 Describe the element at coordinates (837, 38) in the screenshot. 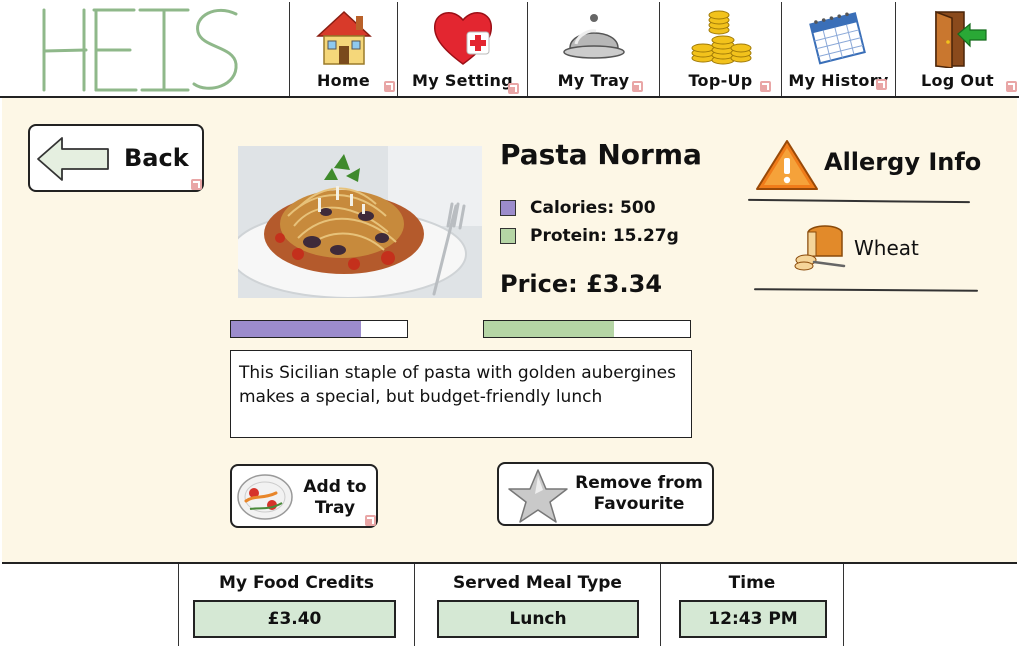

I see `calendar-icon` at that location.